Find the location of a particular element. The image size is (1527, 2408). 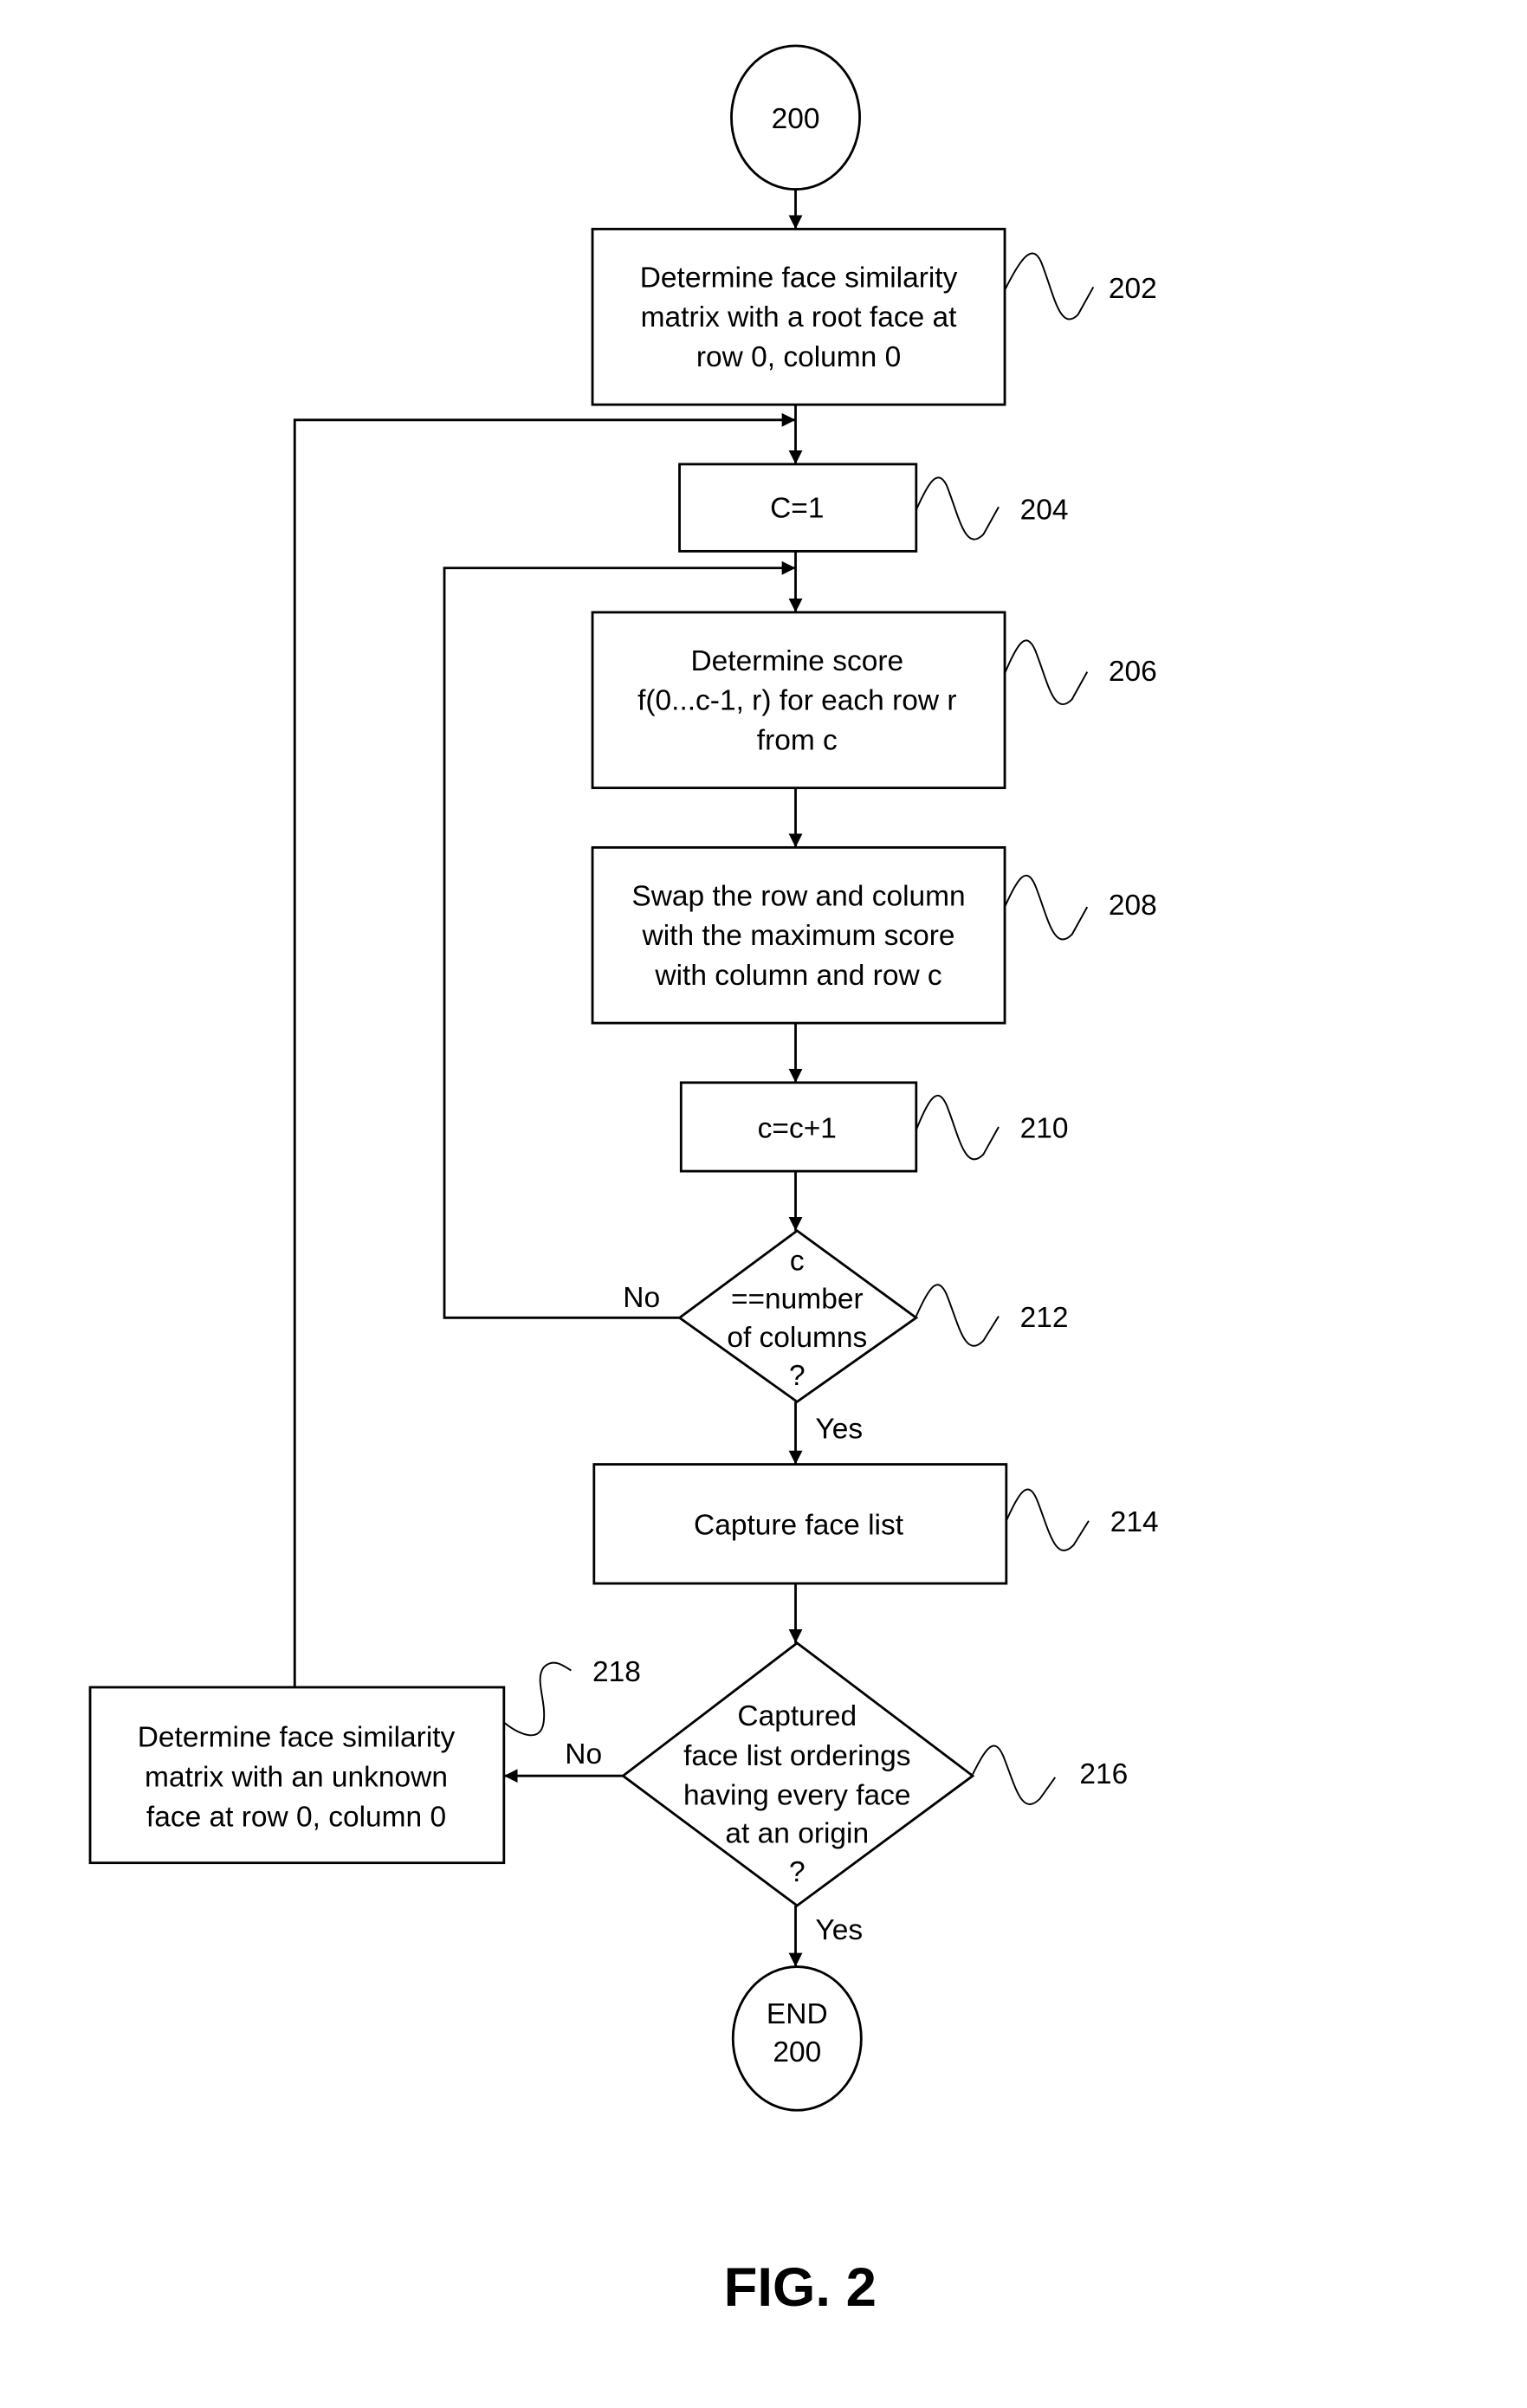

edge-label-216-yes: Yes is located at coordinates (839, 1930).